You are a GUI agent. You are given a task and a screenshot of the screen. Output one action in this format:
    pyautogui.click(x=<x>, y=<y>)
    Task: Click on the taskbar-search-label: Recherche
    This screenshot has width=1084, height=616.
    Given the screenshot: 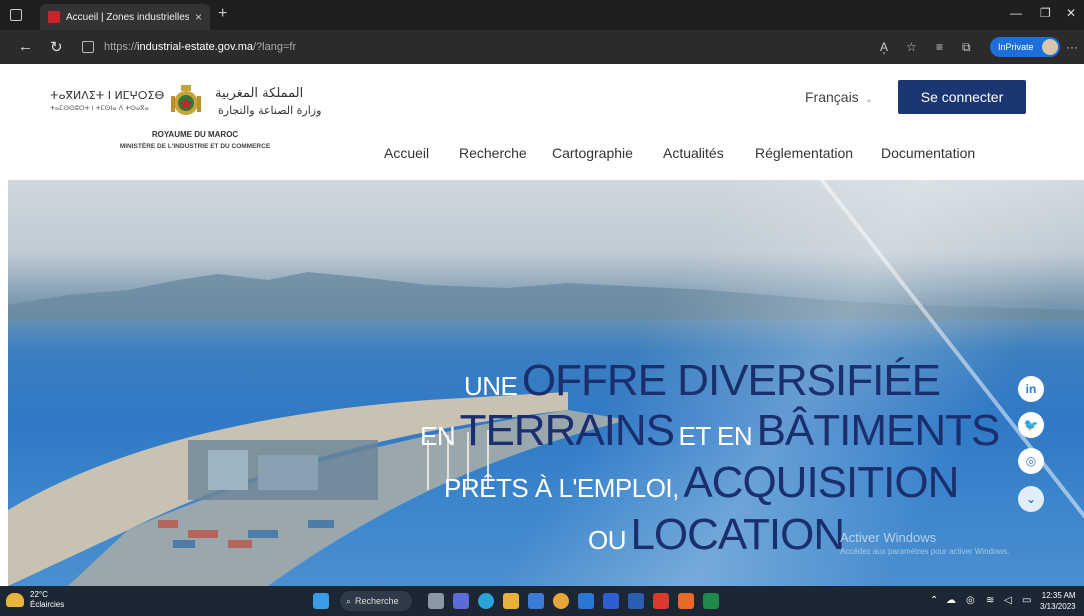 What is the action you would take?
    pyautogui.click(x=377, y=601)
    